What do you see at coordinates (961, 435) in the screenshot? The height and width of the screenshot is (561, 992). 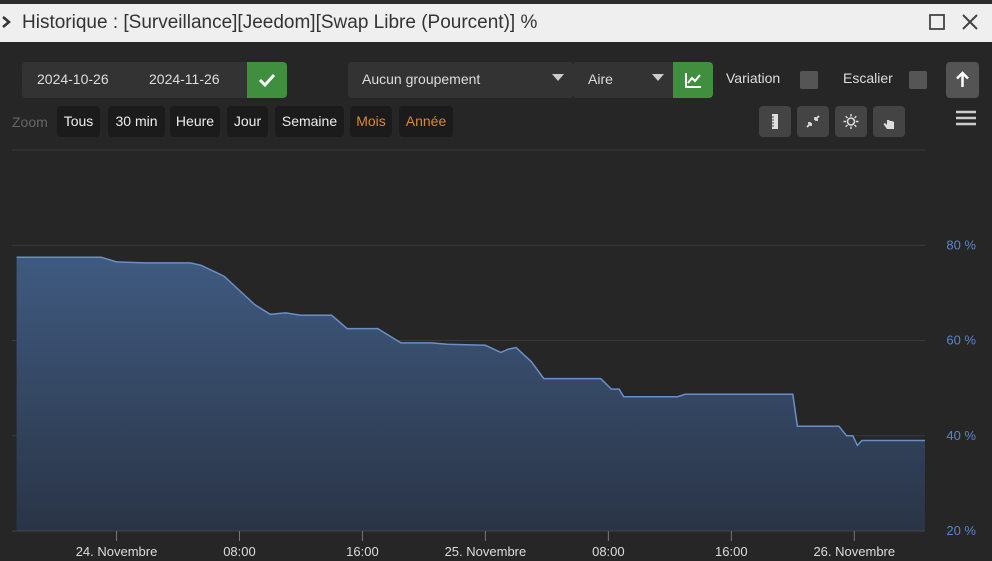 I see `y-tick-label: 40 %` at bounding box center [961, 435].